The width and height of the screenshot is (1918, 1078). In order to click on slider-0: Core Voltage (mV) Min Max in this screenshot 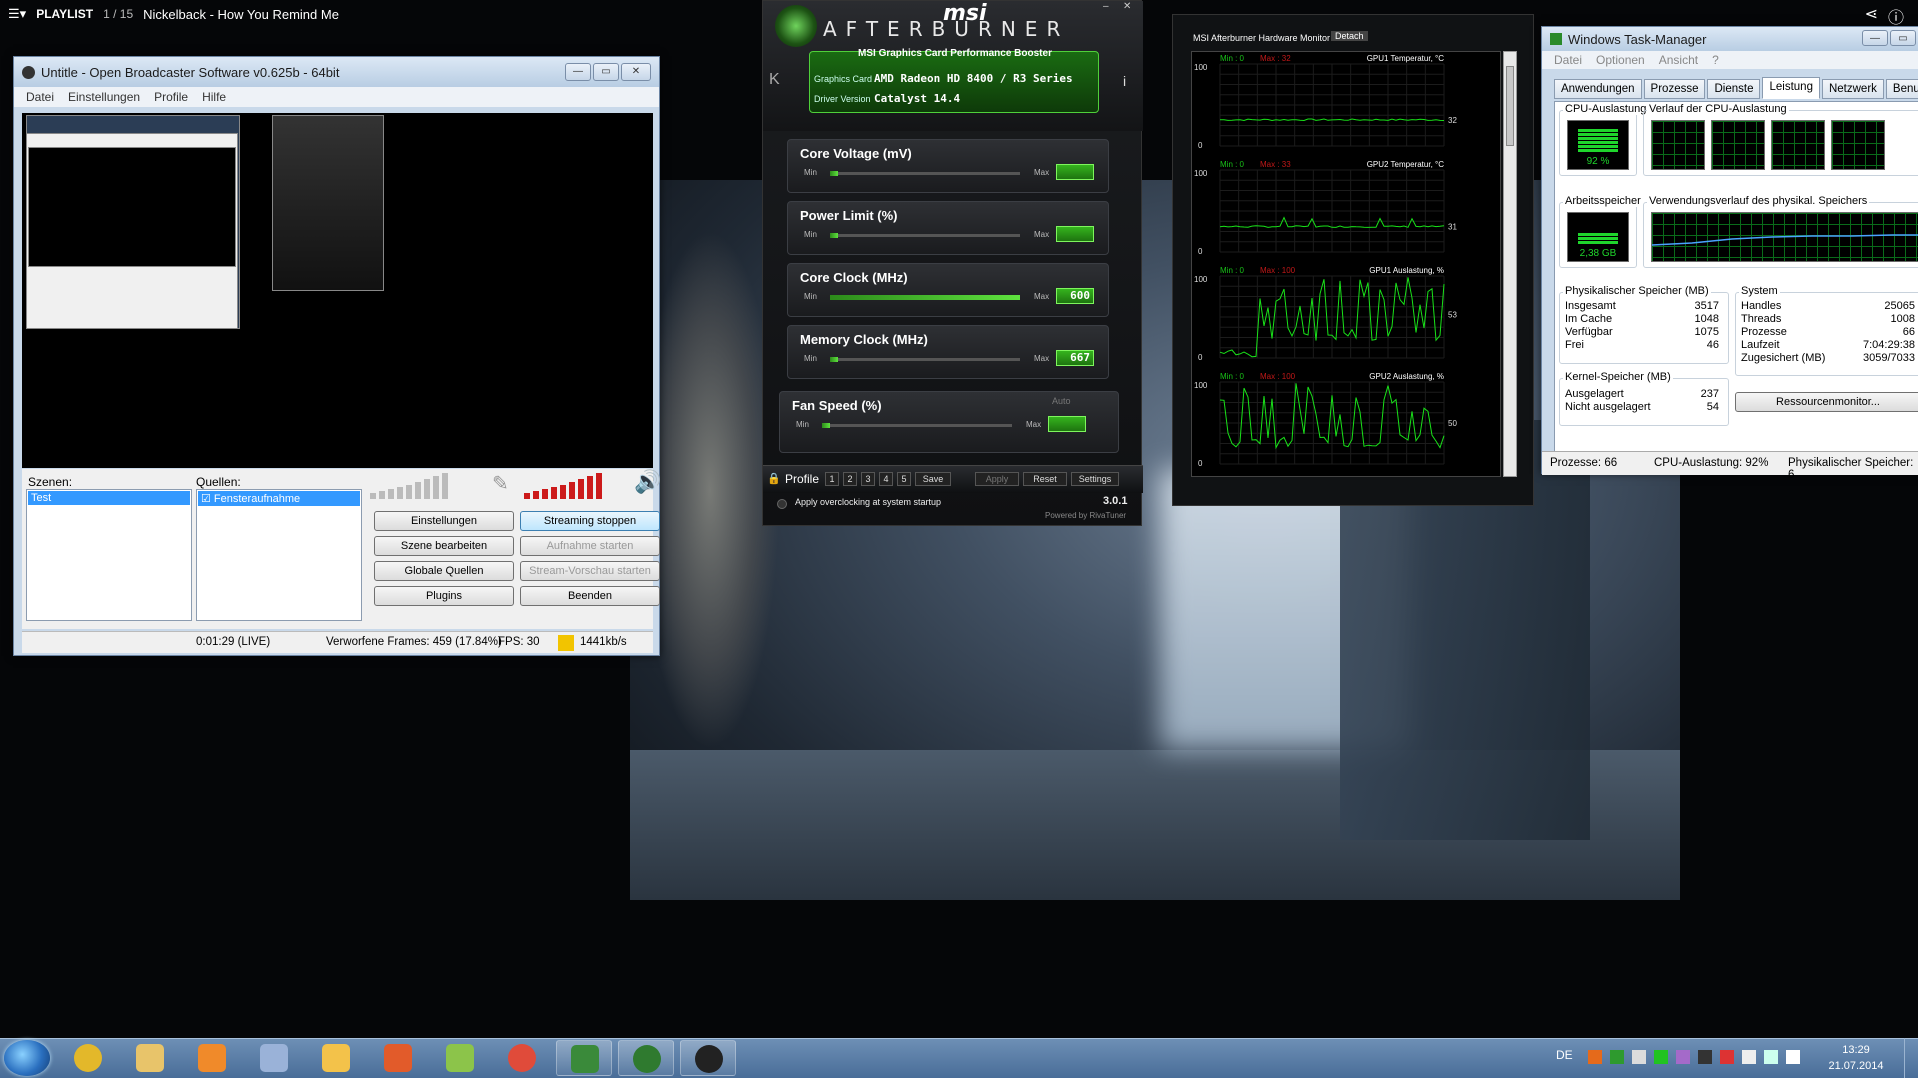, I will do `click(948, 166)`.